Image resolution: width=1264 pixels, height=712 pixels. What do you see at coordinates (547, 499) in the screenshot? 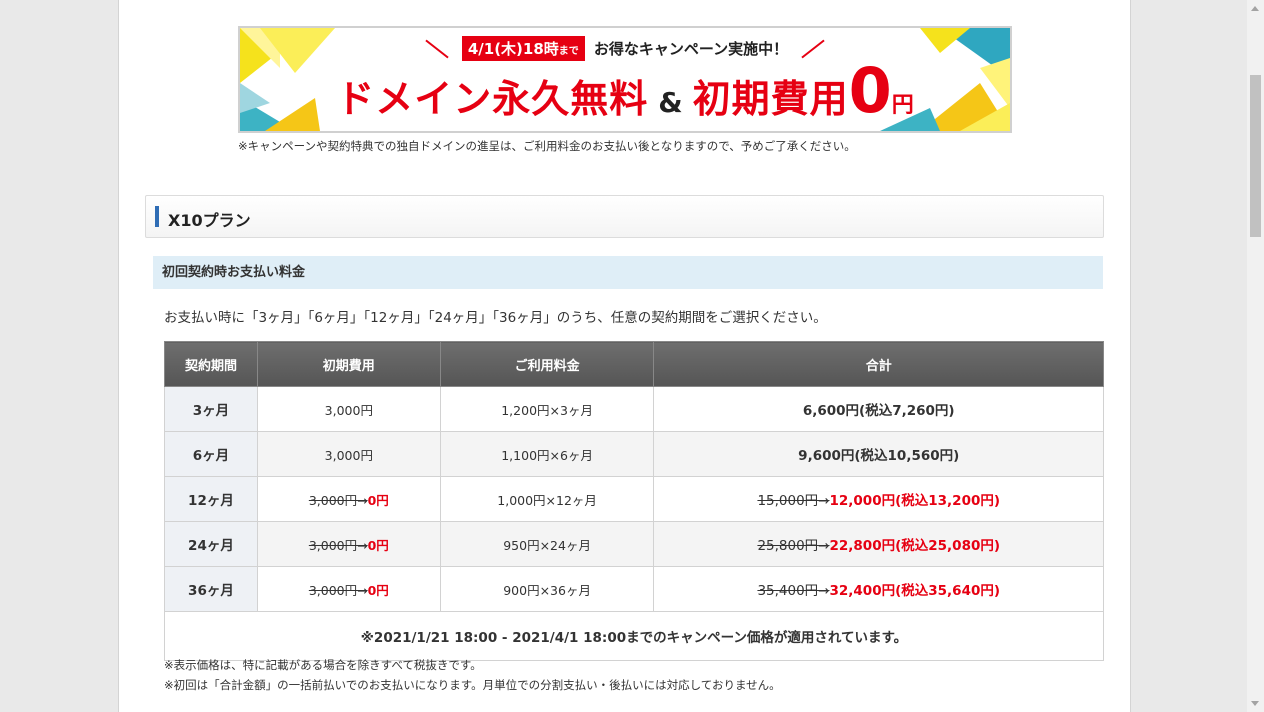
I see `usage-fee-cell: 1,000円×12ヶ月` at bounding box center [547, 499].